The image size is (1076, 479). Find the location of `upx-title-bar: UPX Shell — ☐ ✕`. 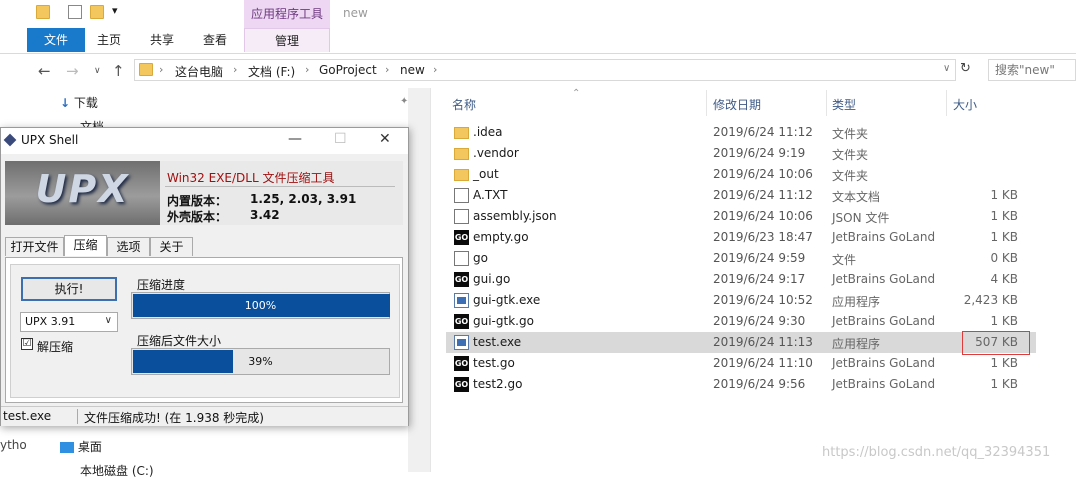

upx-title-bar: UPX Shell — ☐ ✕ is located at coordinates (204, 141).